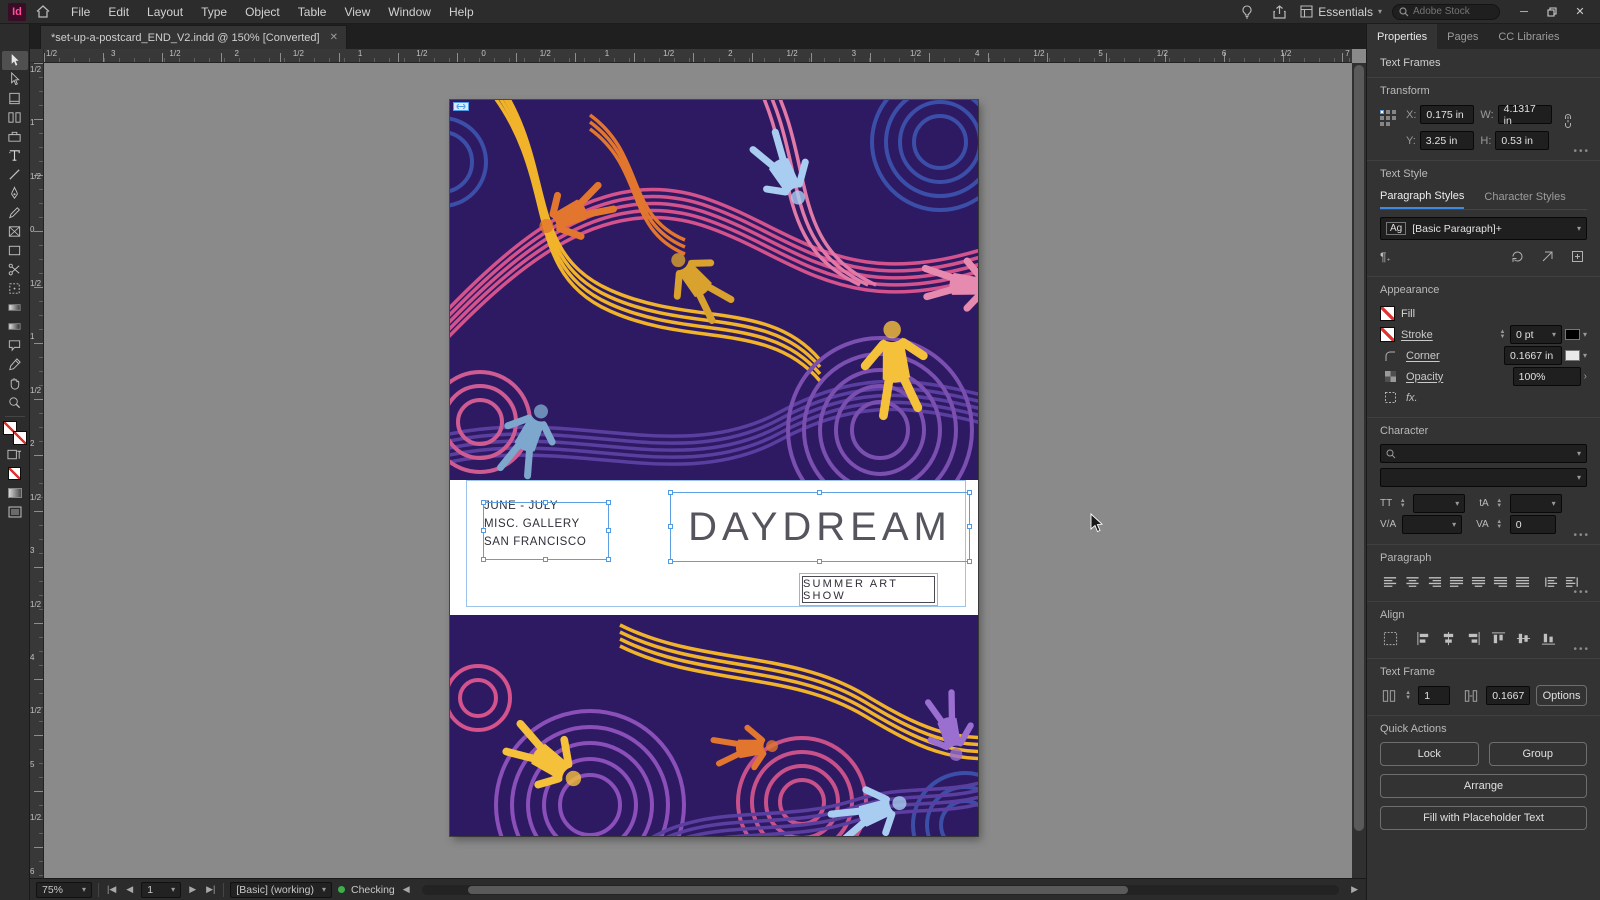 Image resolution: width=1600 pixels, height=900 pixels. What do you see at coordinates (1537, 754) in the screenshot?
I see `group-button: Group` at bounding box center [1537, 754].